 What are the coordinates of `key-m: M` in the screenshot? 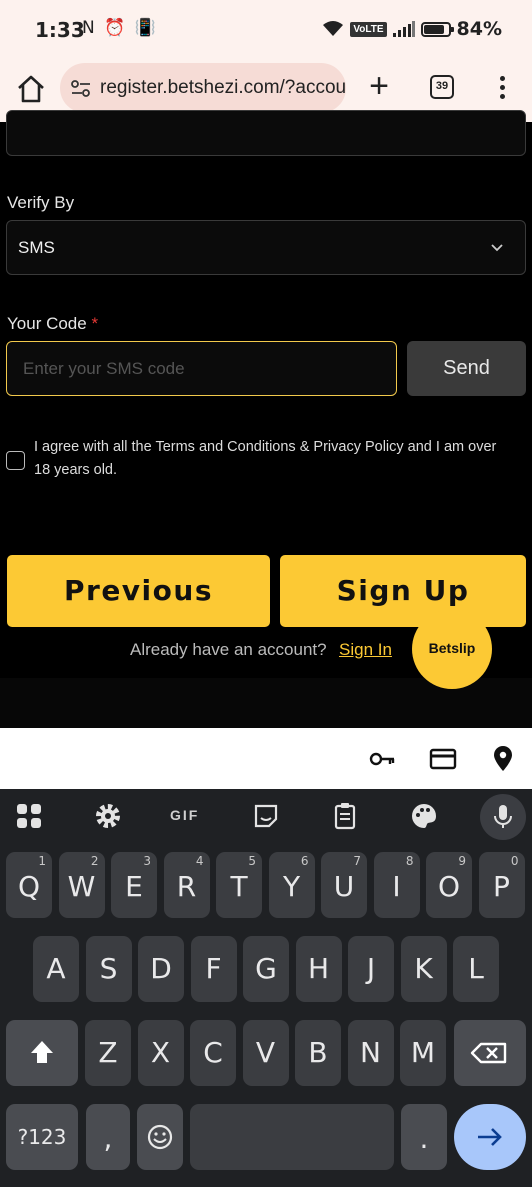 It's located at (423, 1053).